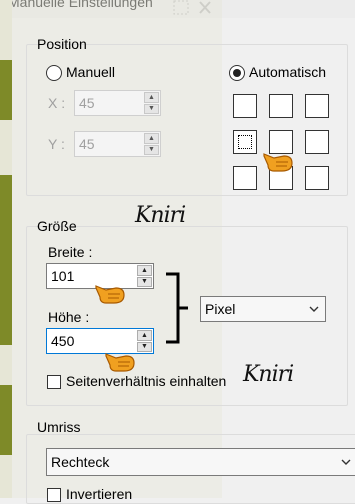 The width and height of the screenshot is (355, 504). I want to click on hoehe-up-button: ▲, so click(144, 335).